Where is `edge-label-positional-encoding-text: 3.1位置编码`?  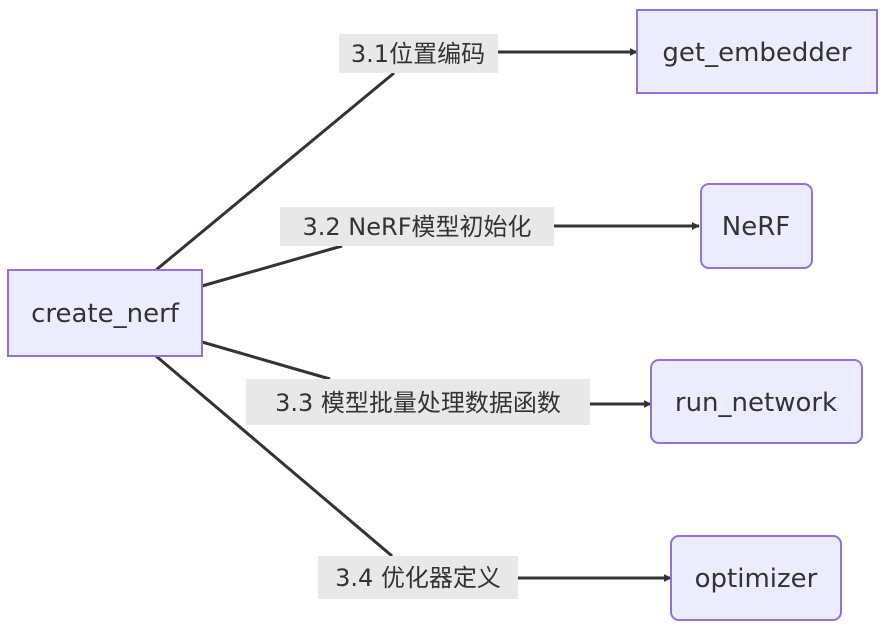
edge-label-positional-encoding-text: 3.1位置编码 is located at coordinates (418, 54).